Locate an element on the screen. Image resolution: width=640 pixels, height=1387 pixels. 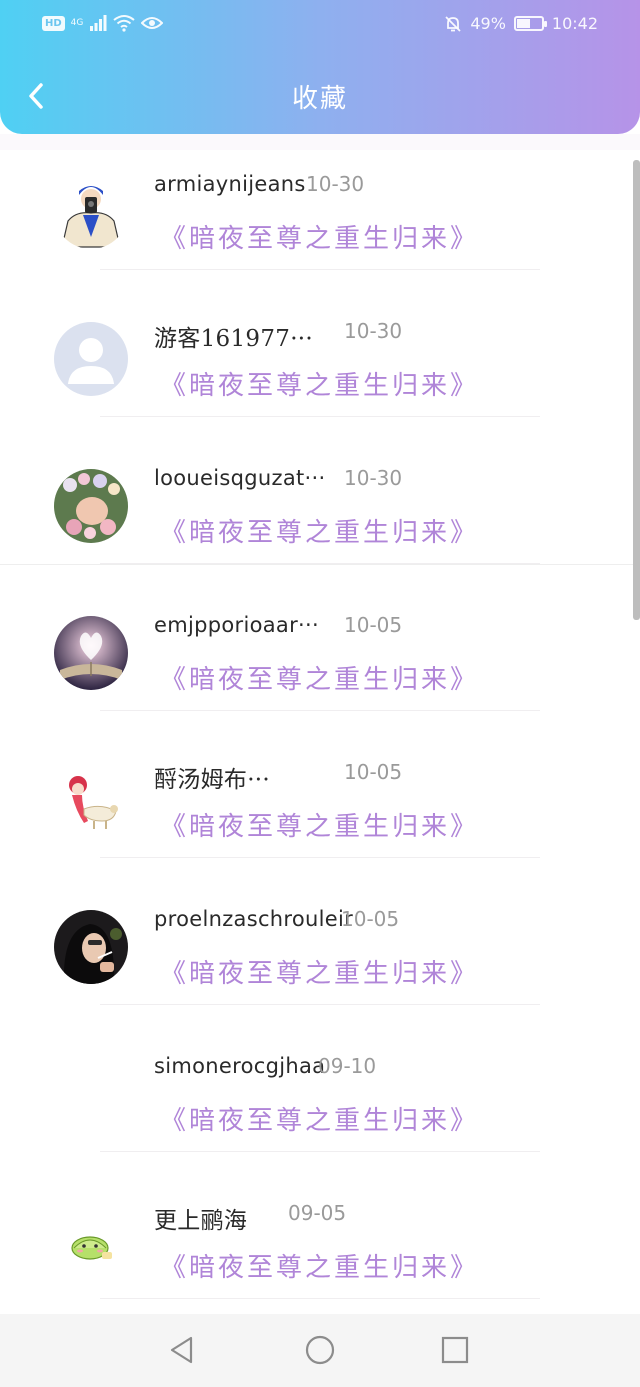
recents-square-icon is located at coordinates (455, 1350).